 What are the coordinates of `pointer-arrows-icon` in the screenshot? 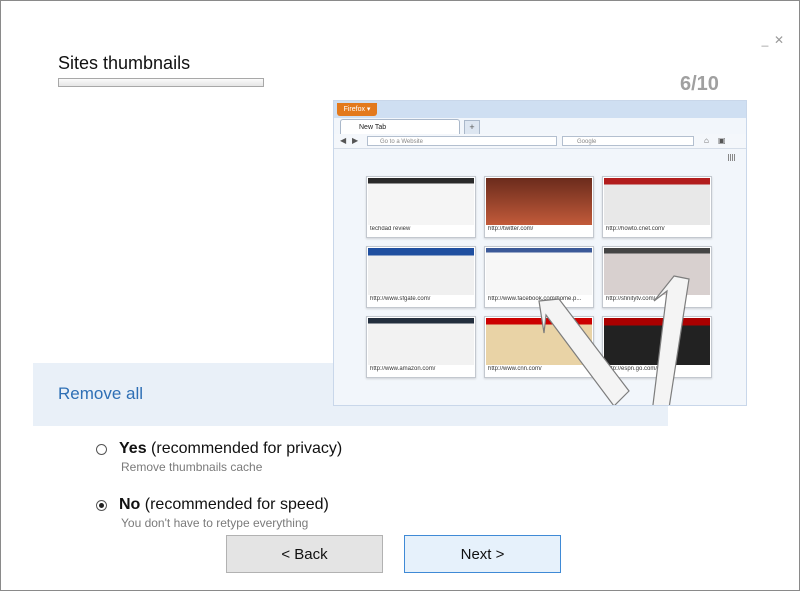 It's located at (614, 340).